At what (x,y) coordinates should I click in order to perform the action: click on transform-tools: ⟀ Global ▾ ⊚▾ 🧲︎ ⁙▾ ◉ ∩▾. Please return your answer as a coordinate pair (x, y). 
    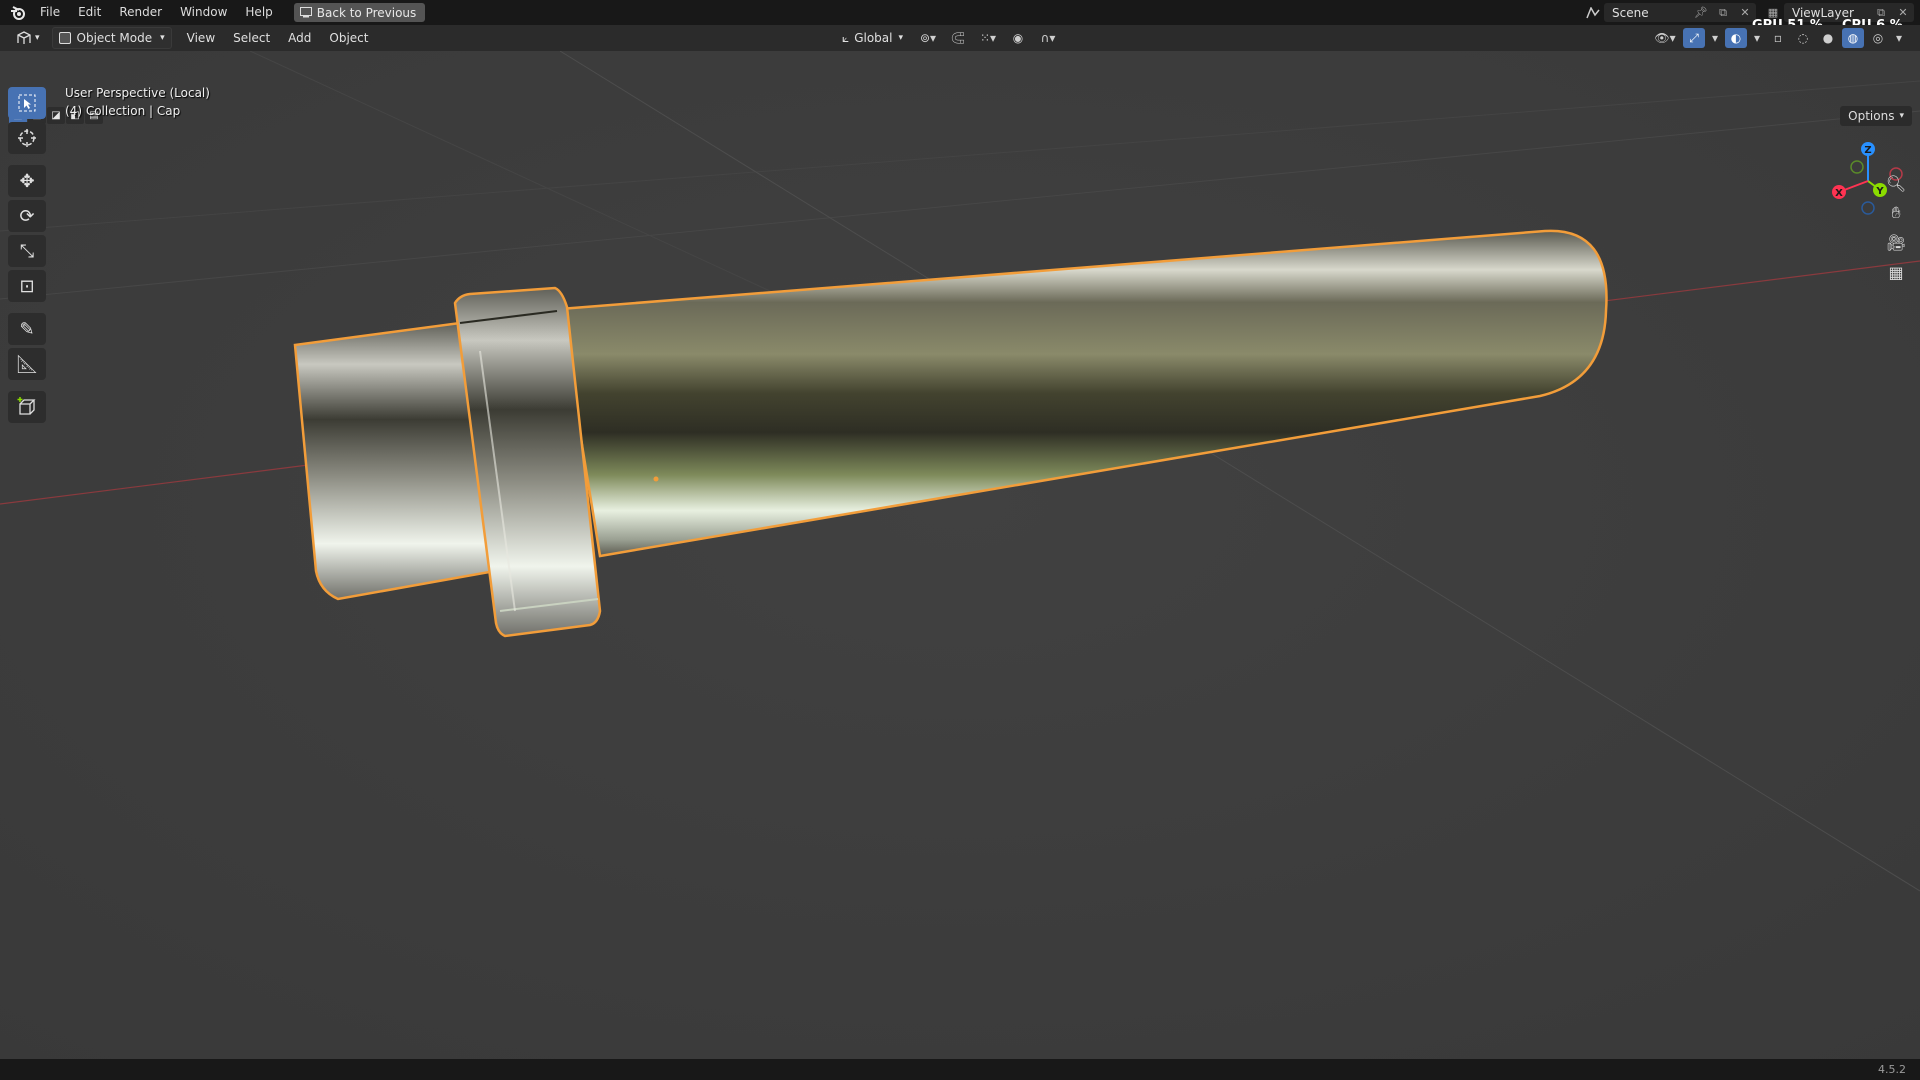
    Looking at the image, I should click on (949, 38).